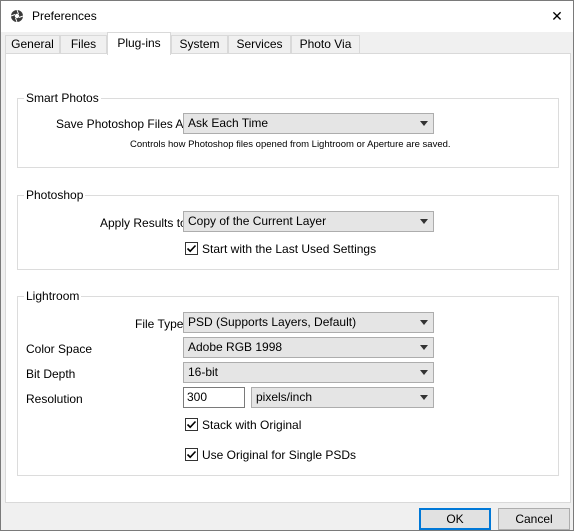 Image resolution: width=574 pixels, height=531 pixels. I want to click on smart-photos-title: Smart Photos, so click(62, 98).